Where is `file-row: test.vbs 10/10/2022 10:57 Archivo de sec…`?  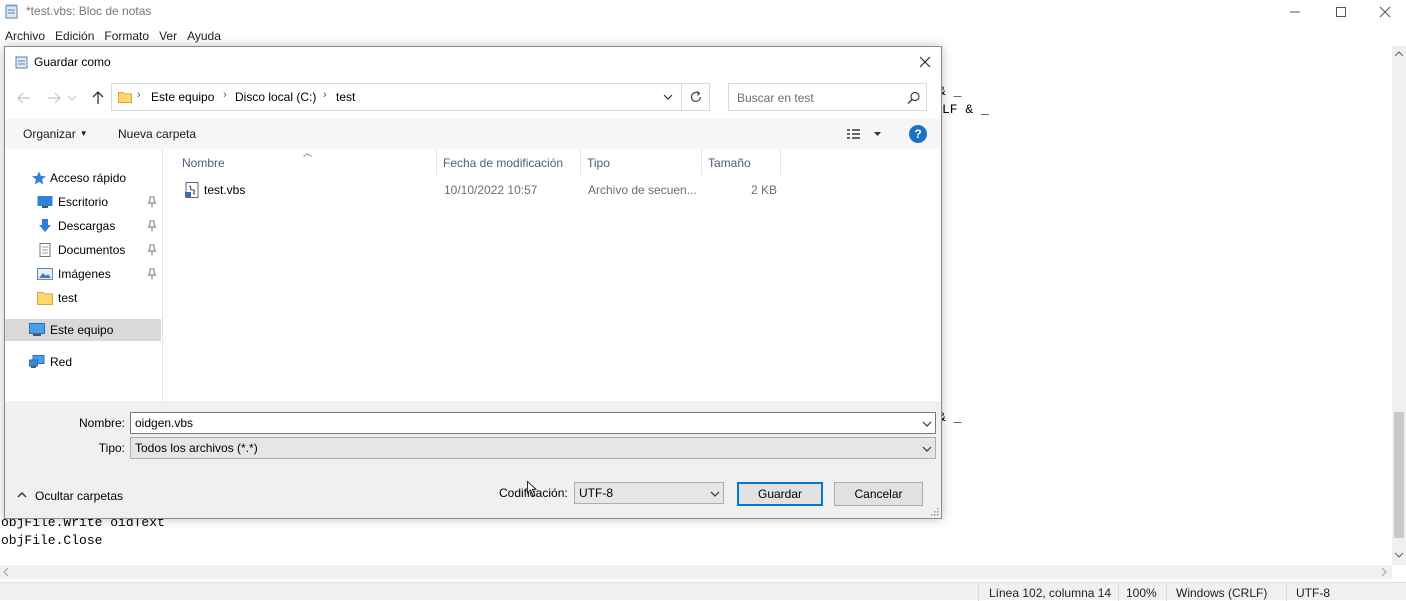 file-row: test.vbs 10/10/2022 10:57 Archivo de sec… is located at coordinates (474, 190).